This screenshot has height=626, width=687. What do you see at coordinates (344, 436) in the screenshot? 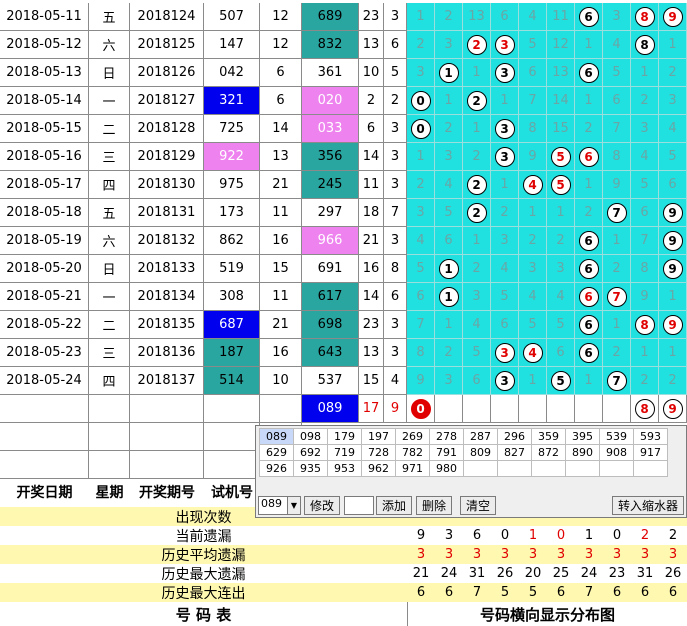
I see `popup-number-cell: 179` at bounding box center [344, 436].